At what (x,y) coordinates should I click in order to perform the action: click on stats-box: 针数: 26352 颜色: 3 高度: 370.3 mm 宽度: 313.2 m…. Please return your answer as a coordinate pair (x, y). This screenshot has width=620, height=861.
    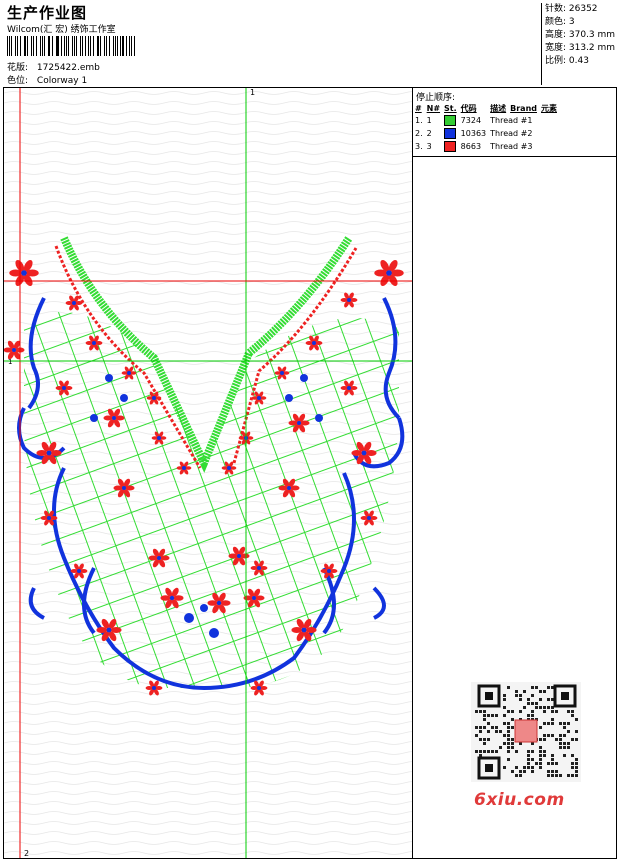
    Looking at the image, I should click on (580, 44).